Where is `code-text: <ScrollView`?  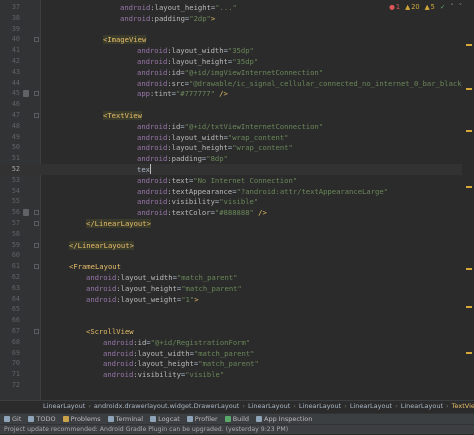
code-text: <ScrollView is located at coordinates (110, 331).